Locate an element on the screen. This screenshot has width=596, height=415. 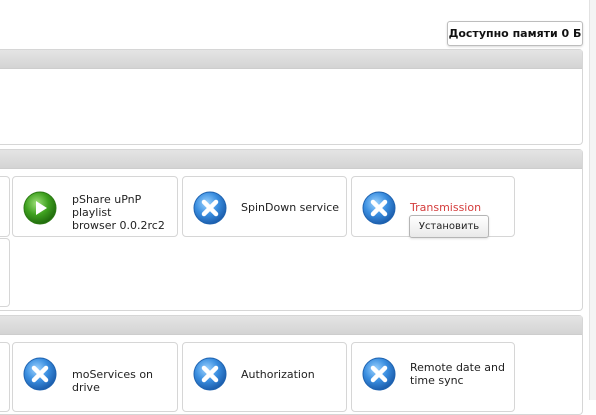
package-label-spindown: SpinDown service is located at coordinates (290, 207).